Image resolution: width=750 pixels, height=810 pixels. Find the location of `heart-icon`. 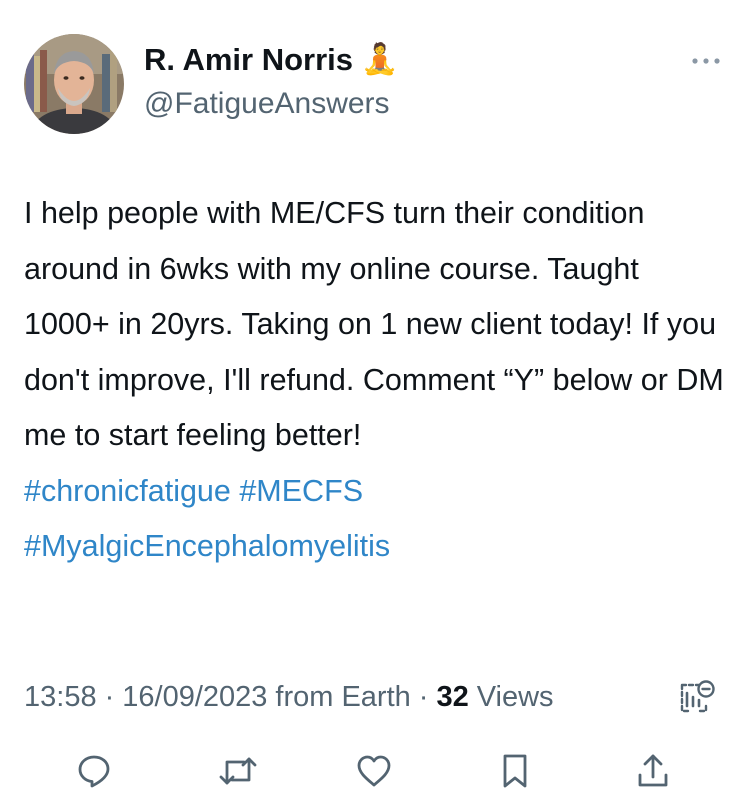

heart-icon is located at coordinates (374, 771).